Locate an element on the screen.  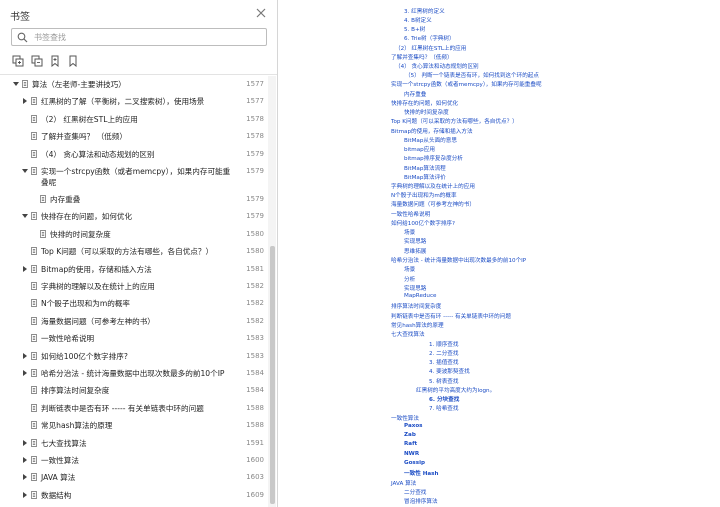
toc-link: Bitmap的使用，存储和插入方法 is located at coordinates (432, 131).